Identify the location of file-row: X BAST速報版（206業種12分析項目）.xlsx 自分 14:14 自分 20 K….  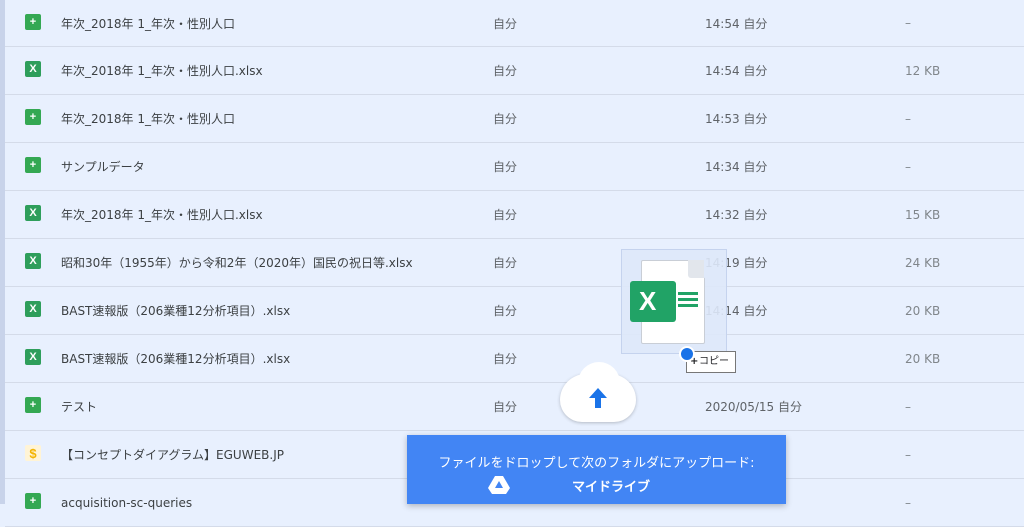
(514, 311).